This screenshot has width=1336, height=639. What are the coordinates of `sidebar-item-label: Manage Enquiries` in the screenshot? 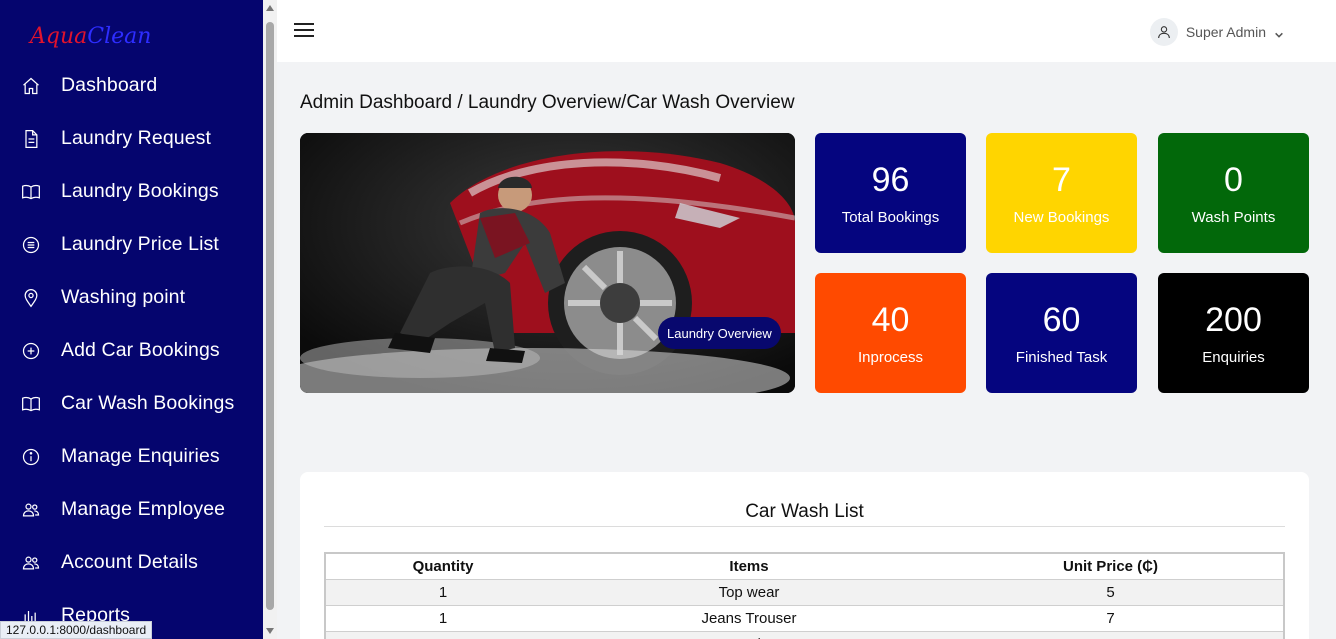 It's located at (140, 456).